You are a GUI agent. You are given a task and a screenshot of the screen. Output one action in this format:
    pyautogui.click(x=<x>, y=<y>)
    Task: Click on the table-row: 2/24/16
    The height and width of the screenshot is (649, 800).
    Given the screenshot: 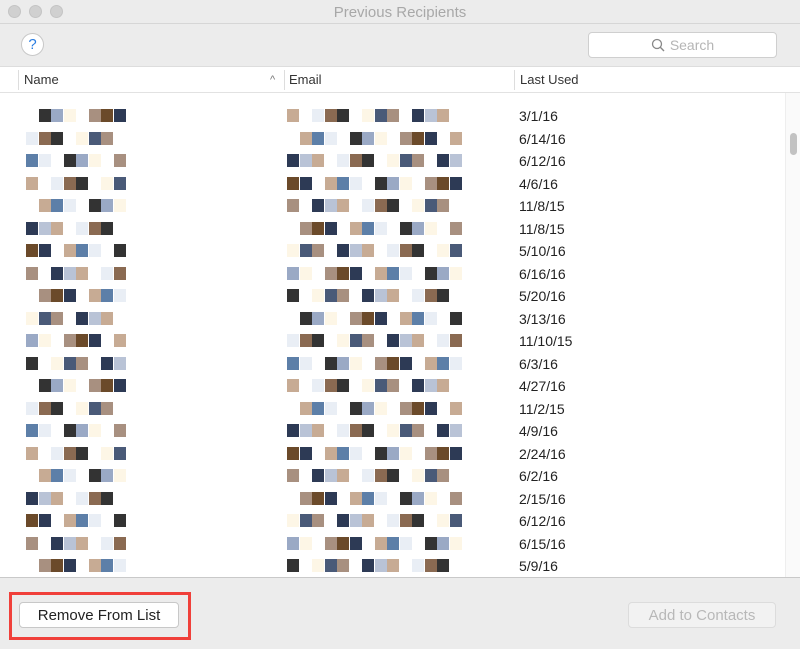 What is the action you would take?
    pyautogui.click(x=392, y=454)
    